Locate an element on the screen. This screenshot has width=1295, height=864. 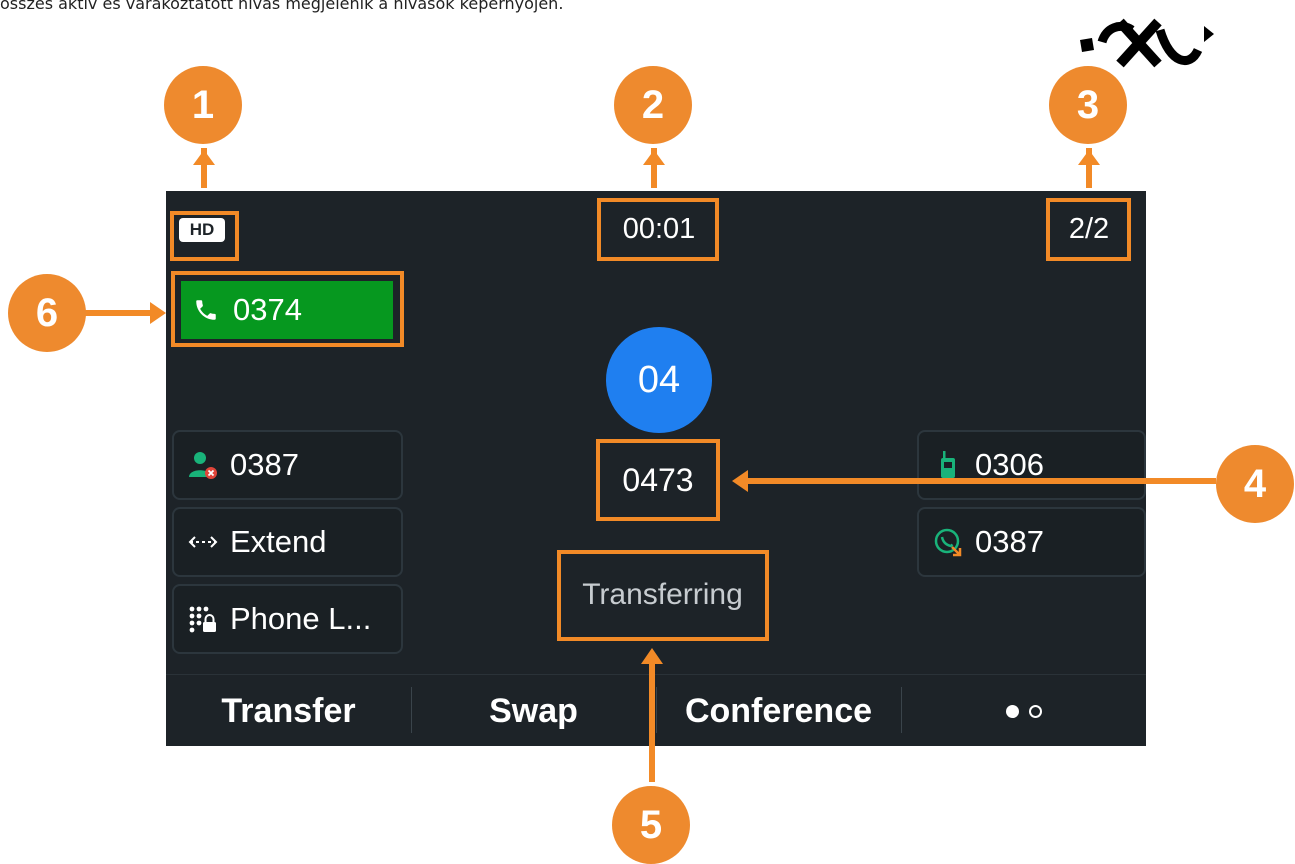
callout-1: 1 is located at coordinates (203, 105).